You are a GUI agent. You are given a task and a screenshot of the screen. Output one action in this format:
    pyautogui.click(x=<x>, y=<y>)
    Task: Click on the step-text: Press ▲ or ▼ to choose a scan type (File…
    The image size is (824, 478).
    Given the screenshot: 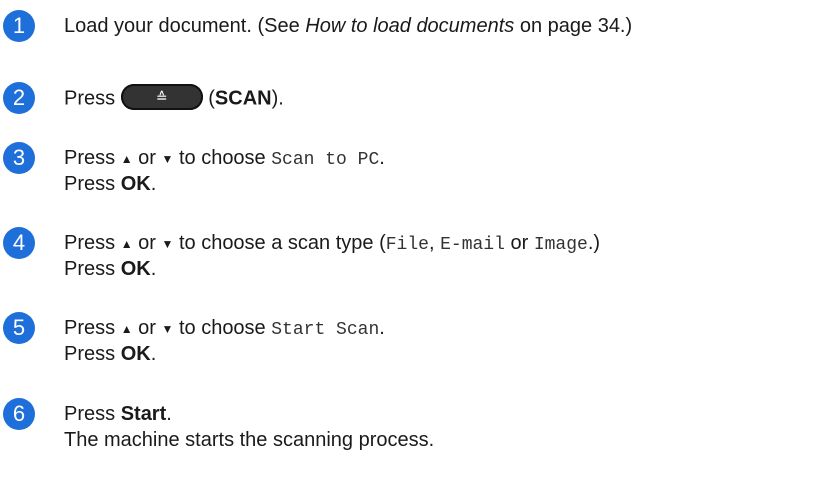 What is the action you would take?
    pyautogui.click(x=332, y=243)
    